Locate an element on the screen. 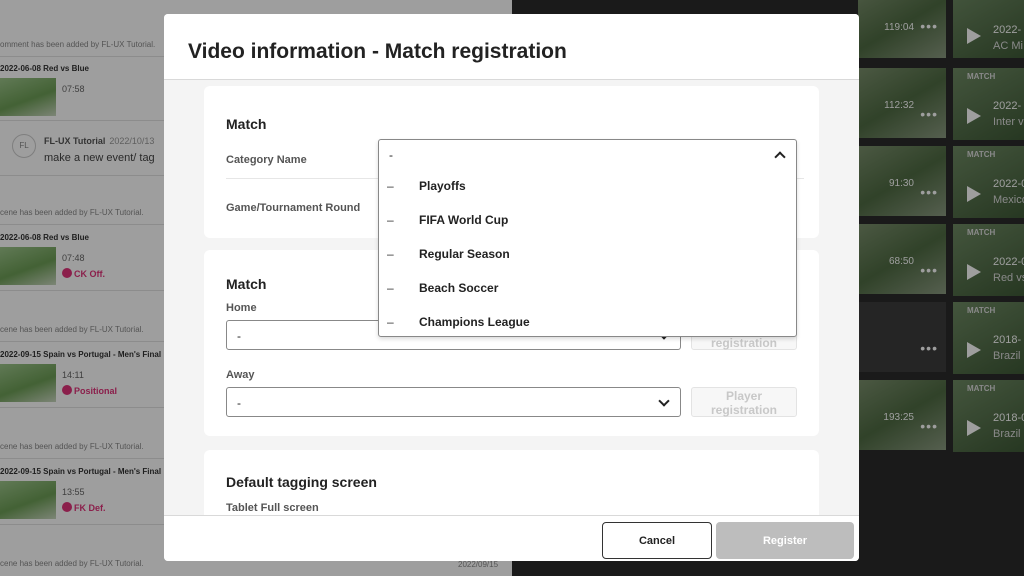 This screenshot has width=1024, height=576. away-label: Away is located at coordinates (240, 375).